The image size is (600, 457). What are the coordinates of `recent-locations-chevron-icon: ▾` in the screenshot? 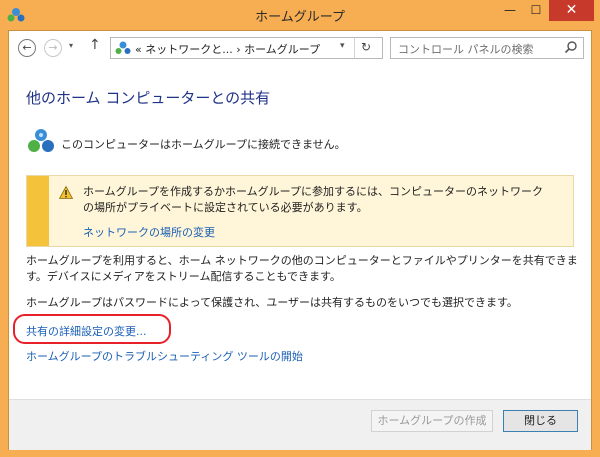 It's located at (71, 45).